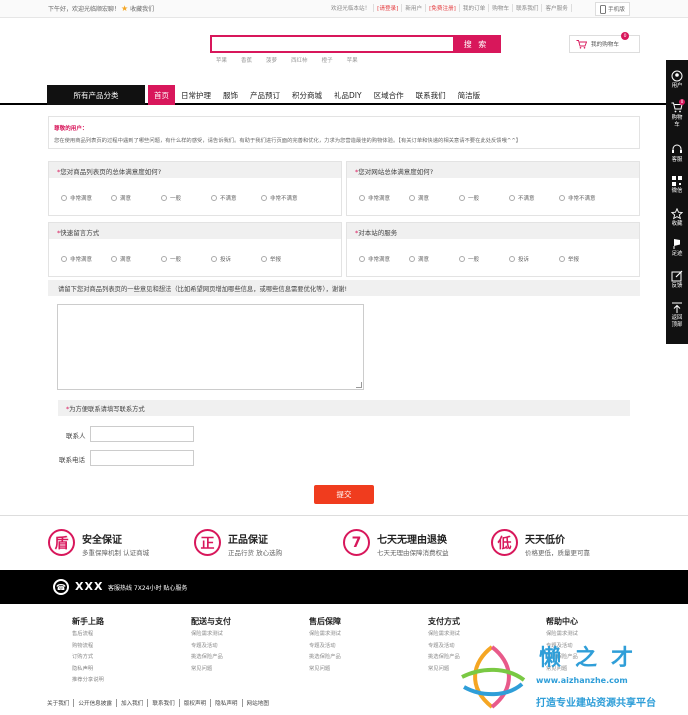  Describe the element at coordinates (88, 681) in the screenshot. I see `footer-link: 推荐分享说明` at that location.